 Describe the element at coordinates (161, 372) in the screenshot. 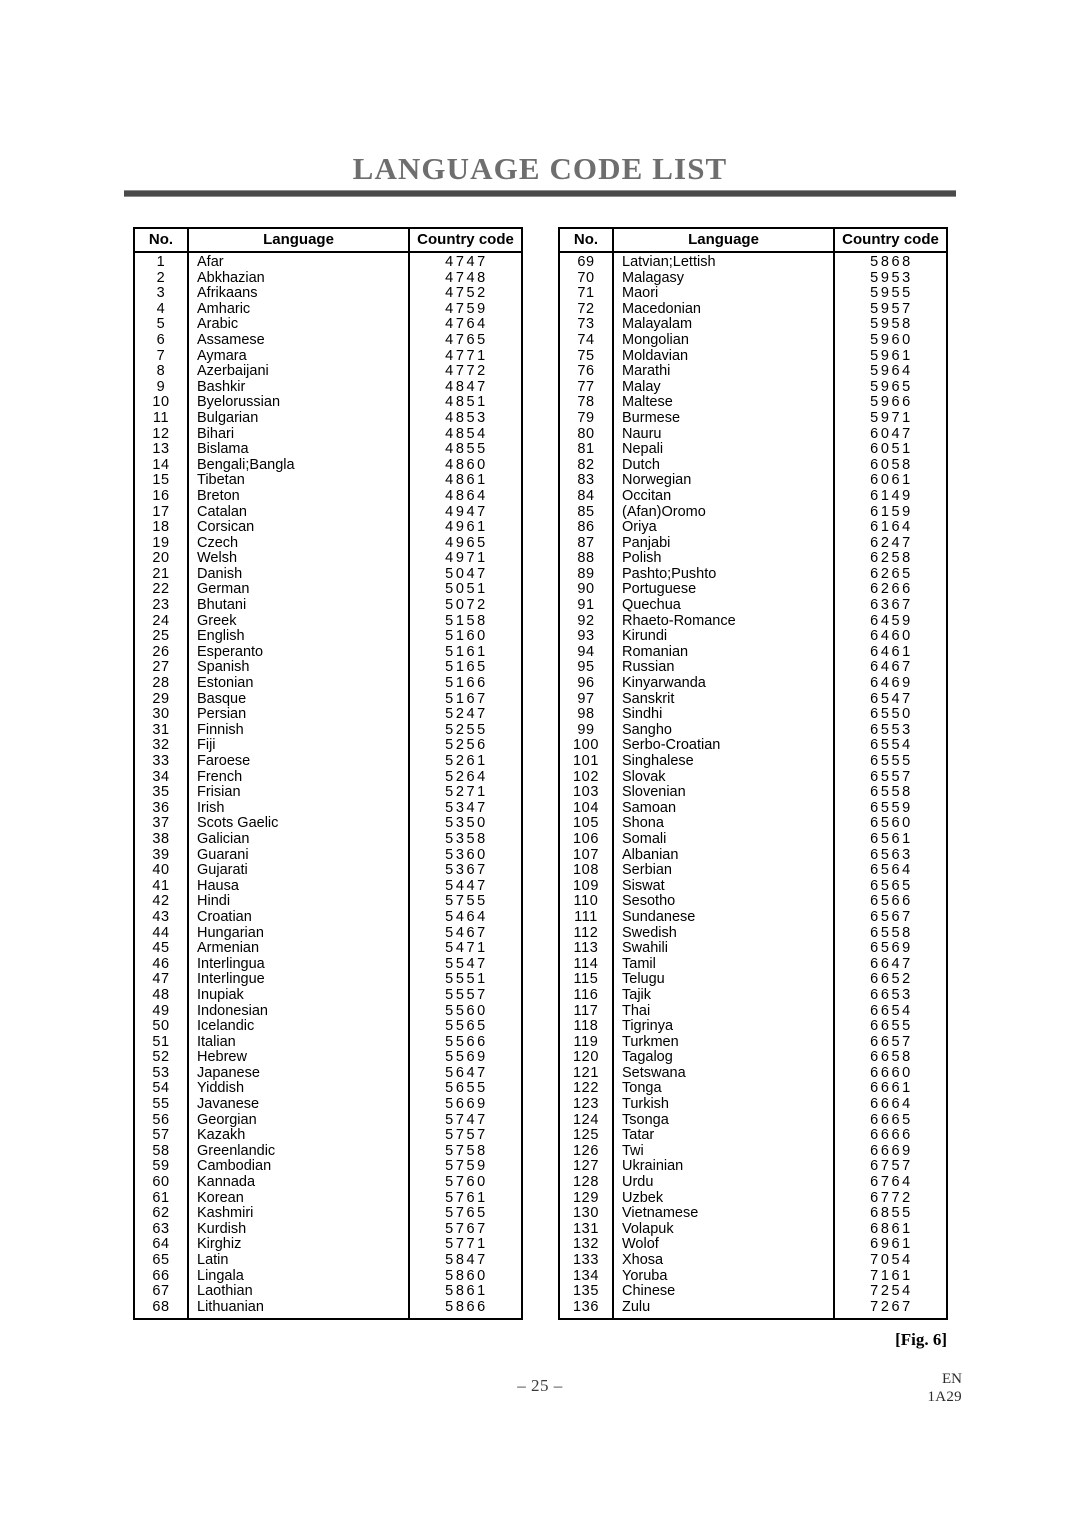

I see `cell-no: 8` at that location.